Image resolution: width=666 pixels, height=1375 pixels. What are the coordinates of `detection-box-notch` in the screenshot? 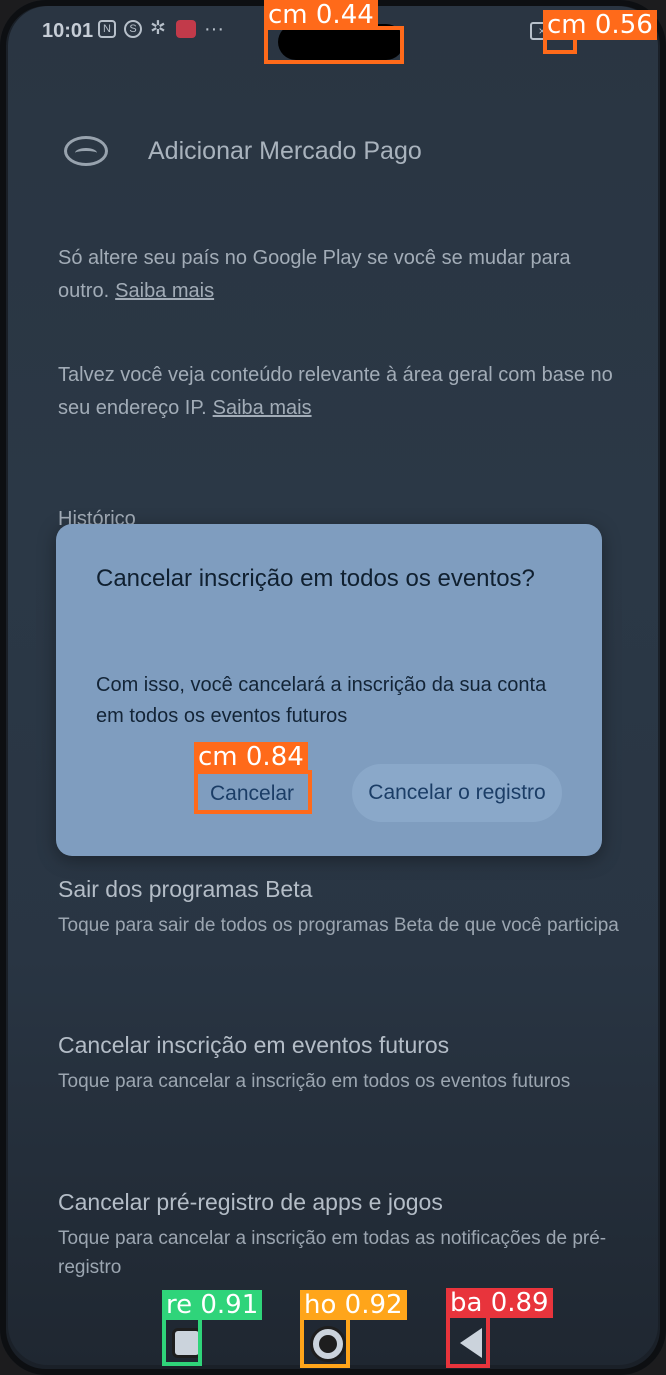 It's located at (334, 45).